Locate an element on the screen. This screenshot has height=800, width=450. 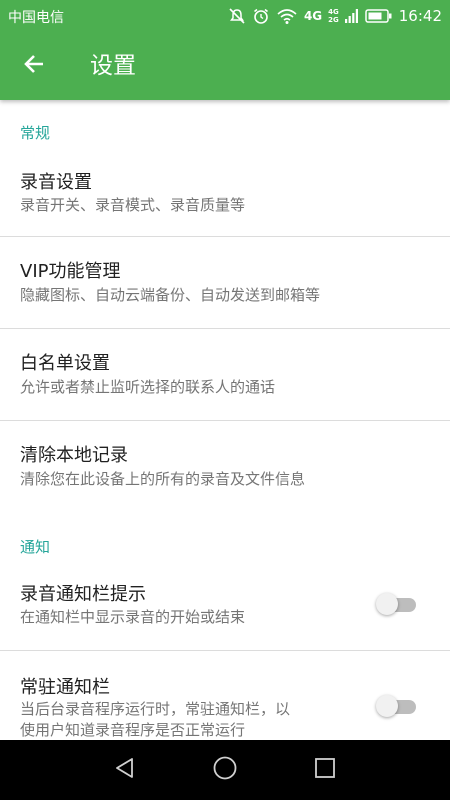
network-dual-label: 4G 2G is located at coordinates (333, 16).